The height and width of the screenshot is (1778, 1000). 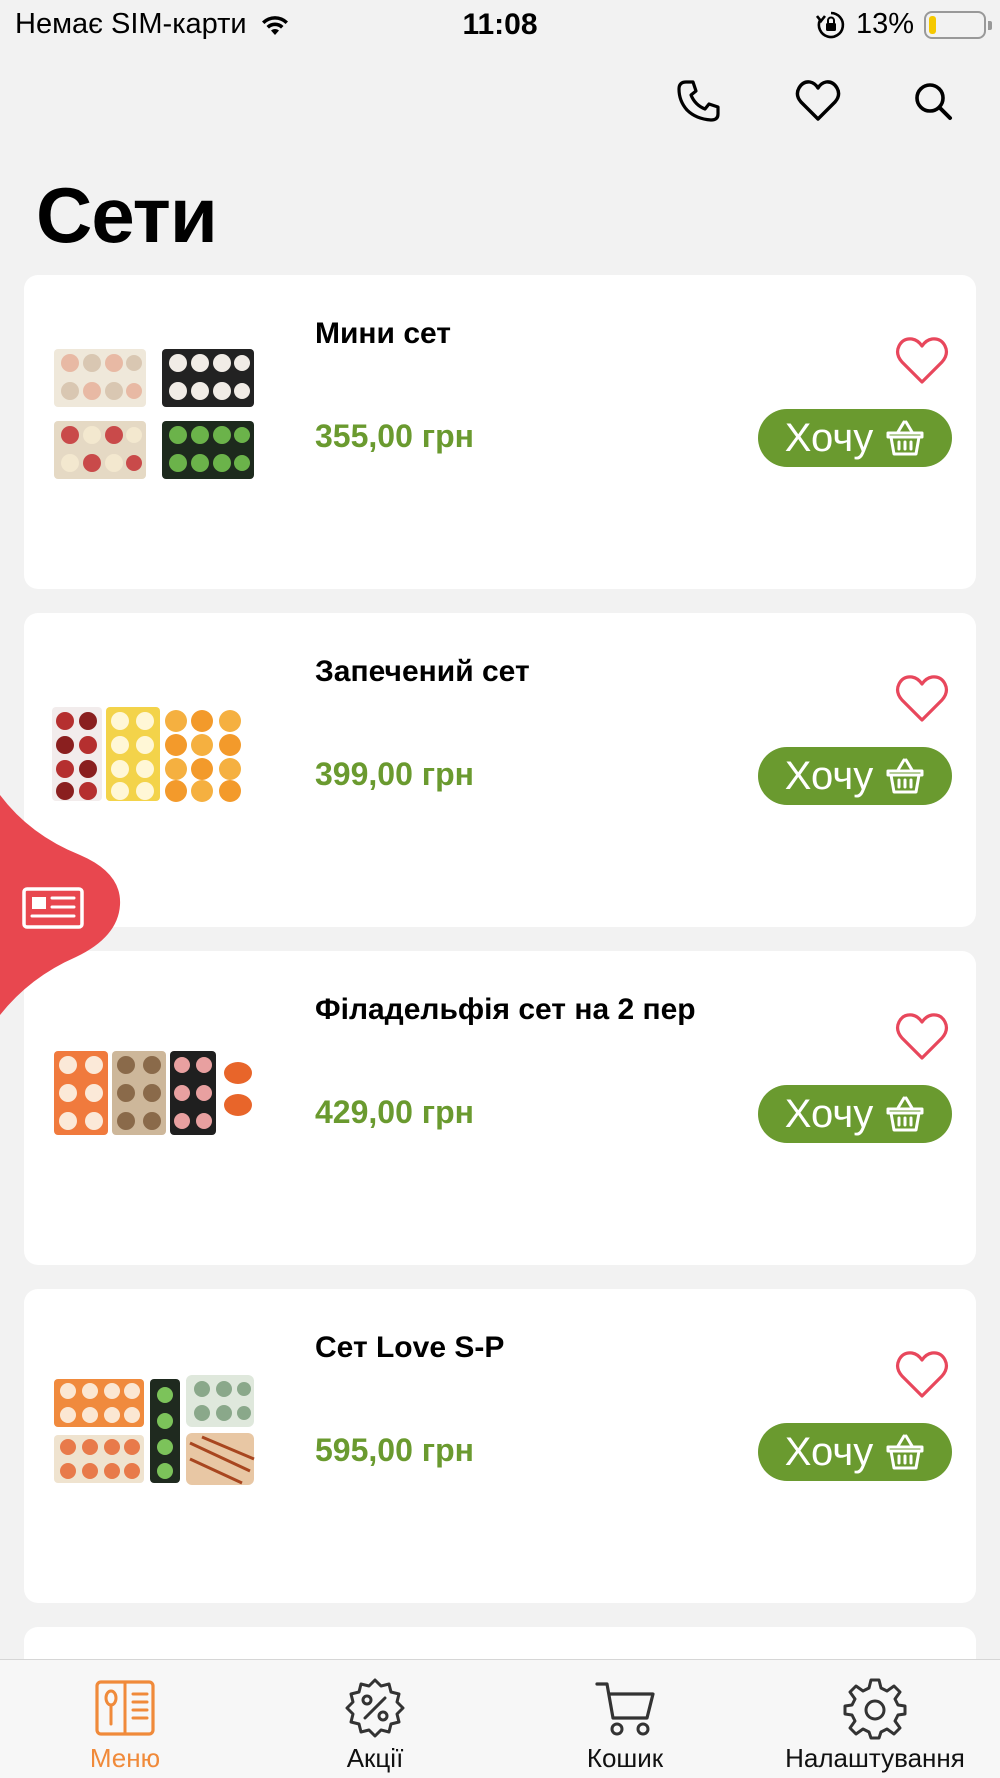 I want to click on menu-book-icon, so click(x=125, y=1708).